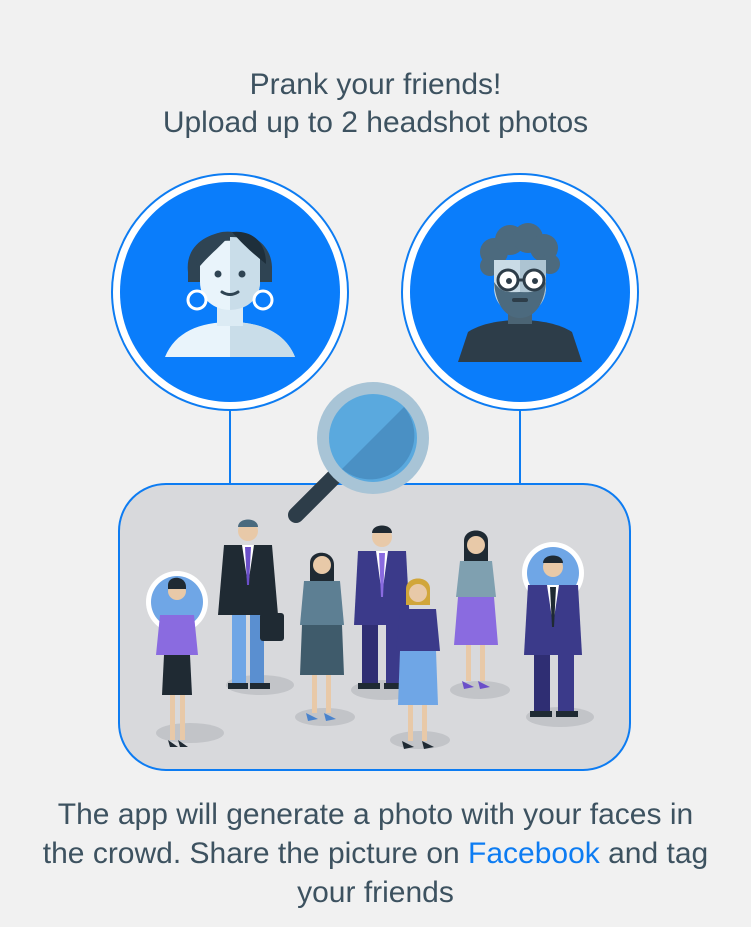 The width and height of the screenshot is (751, 927). What do you see at coordinates (375, 84) in the screenshot?
I see `heading-line-1: Prank your friends!` at bounding box center [375, 84].